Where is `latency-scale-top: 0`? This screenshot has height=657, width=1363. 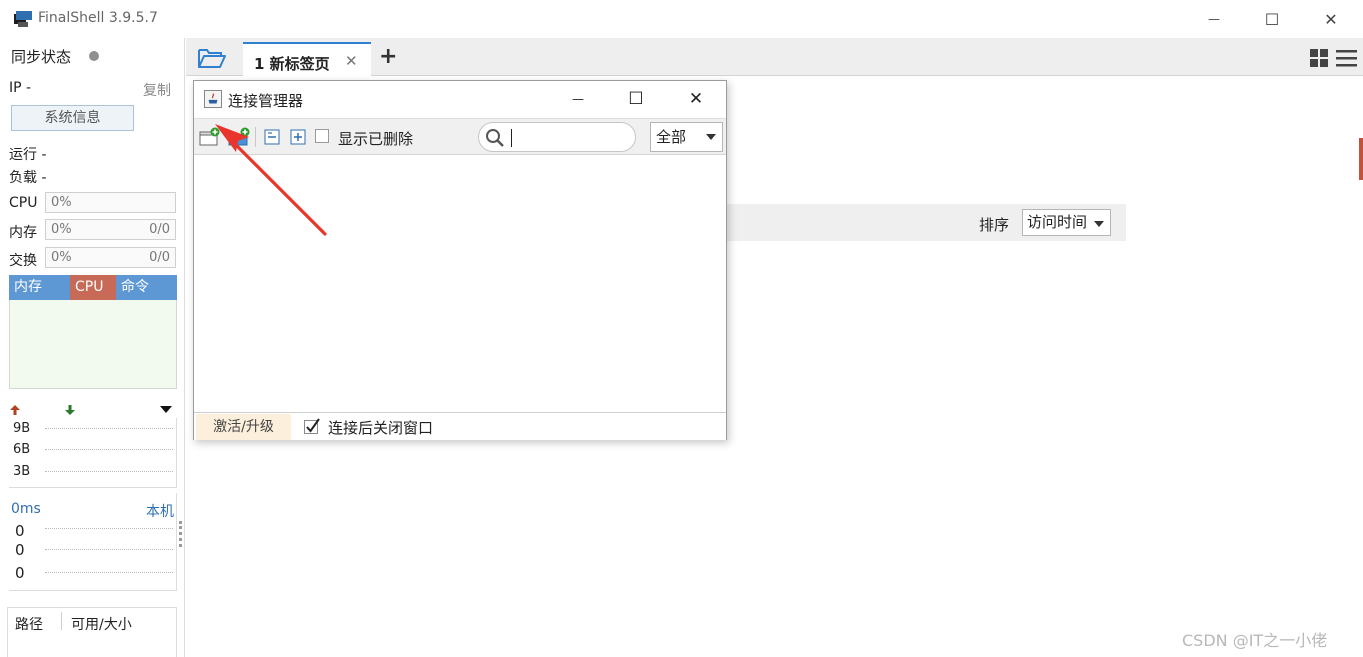 latency-scale-top: 0 is located at coordinates (20, 531).